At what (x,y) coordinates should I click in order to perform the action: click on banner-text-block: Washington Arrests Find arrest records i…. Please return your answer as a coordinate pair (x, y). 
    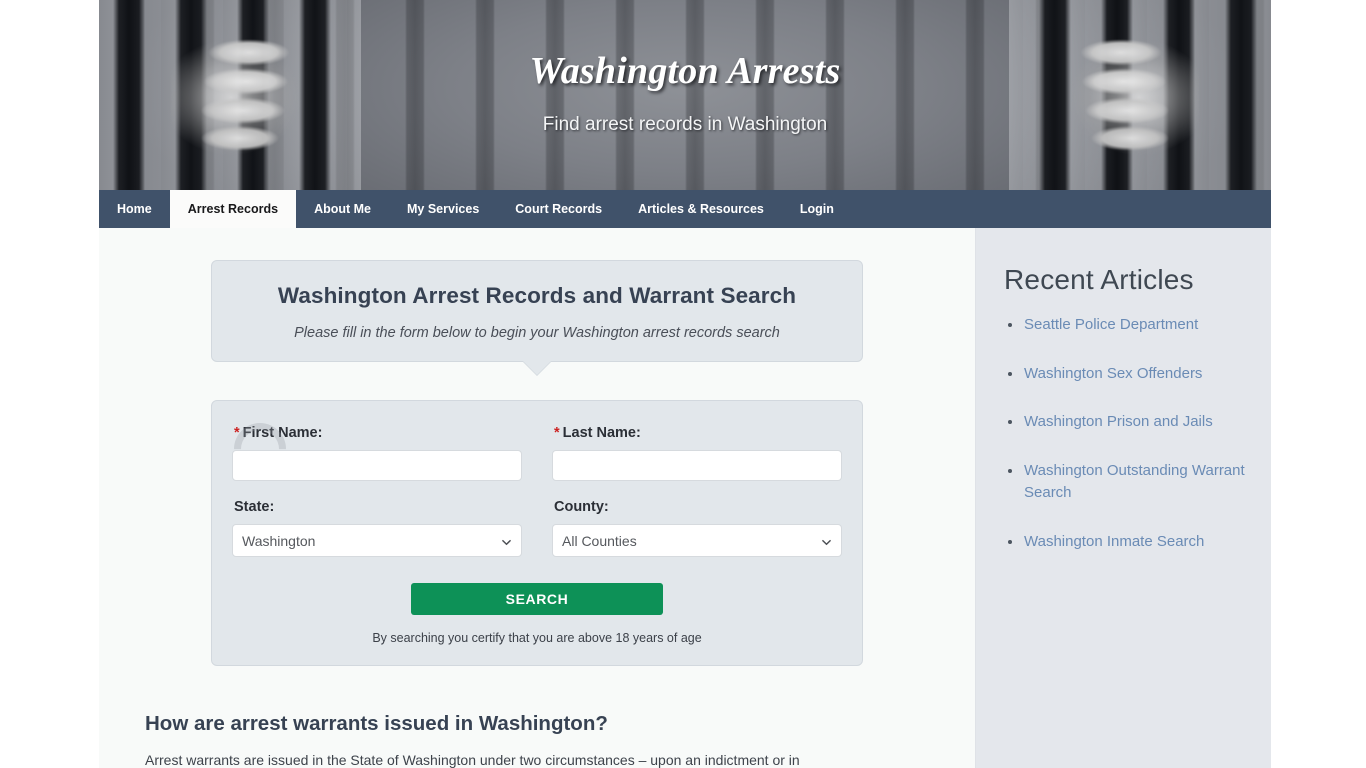
    Looking at the image, I should click on (685, 94).